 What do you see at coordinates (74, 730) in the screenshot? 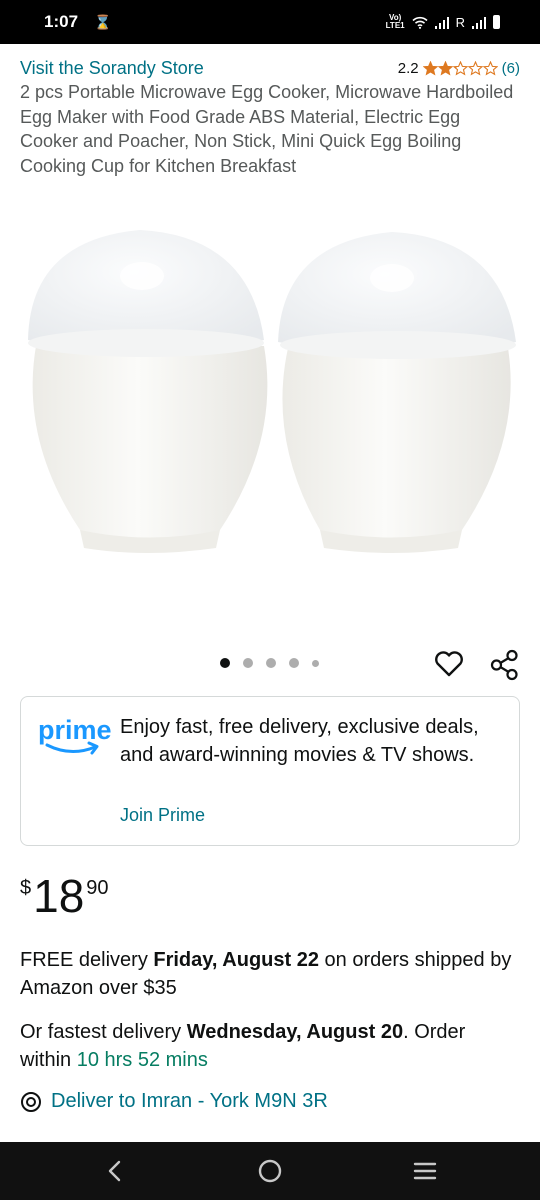
I see `svg-text: prime` at bounding box center [74, 730].